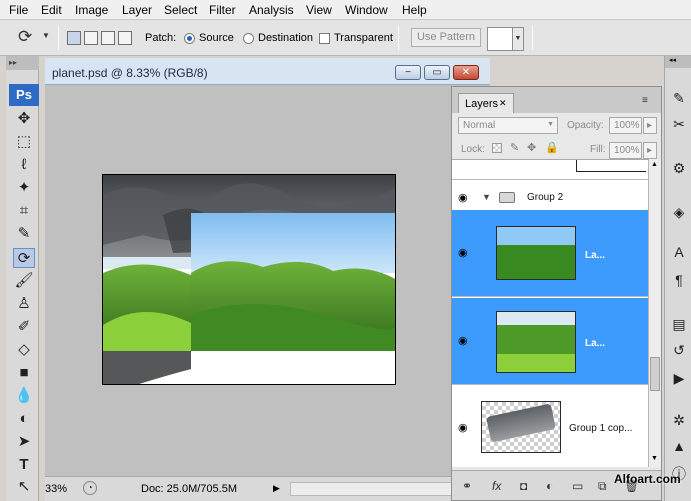 This screenshot has height=501, width=691. I want to click on lock-all-icon: 🔒, so click(552, 147).